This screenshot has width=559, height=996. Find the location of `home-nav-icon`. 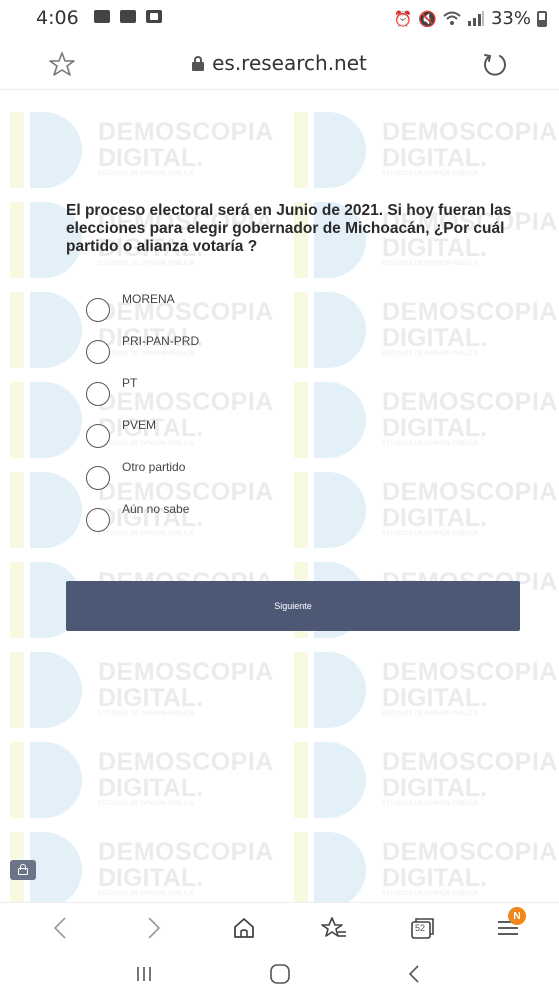

home-nav-icon is located at coordinates (280, 974).